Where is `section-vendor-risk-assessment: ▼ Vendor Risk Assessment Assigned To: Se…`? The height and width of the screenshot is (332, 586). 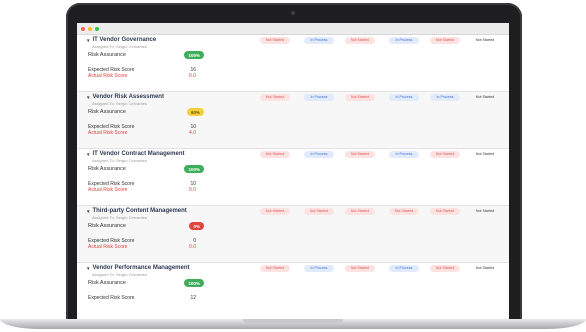
section-vendor-risk-assessment: ▼ Vendor Risk Assessment Assigned To: Se… is located at coordinates (293, 120).